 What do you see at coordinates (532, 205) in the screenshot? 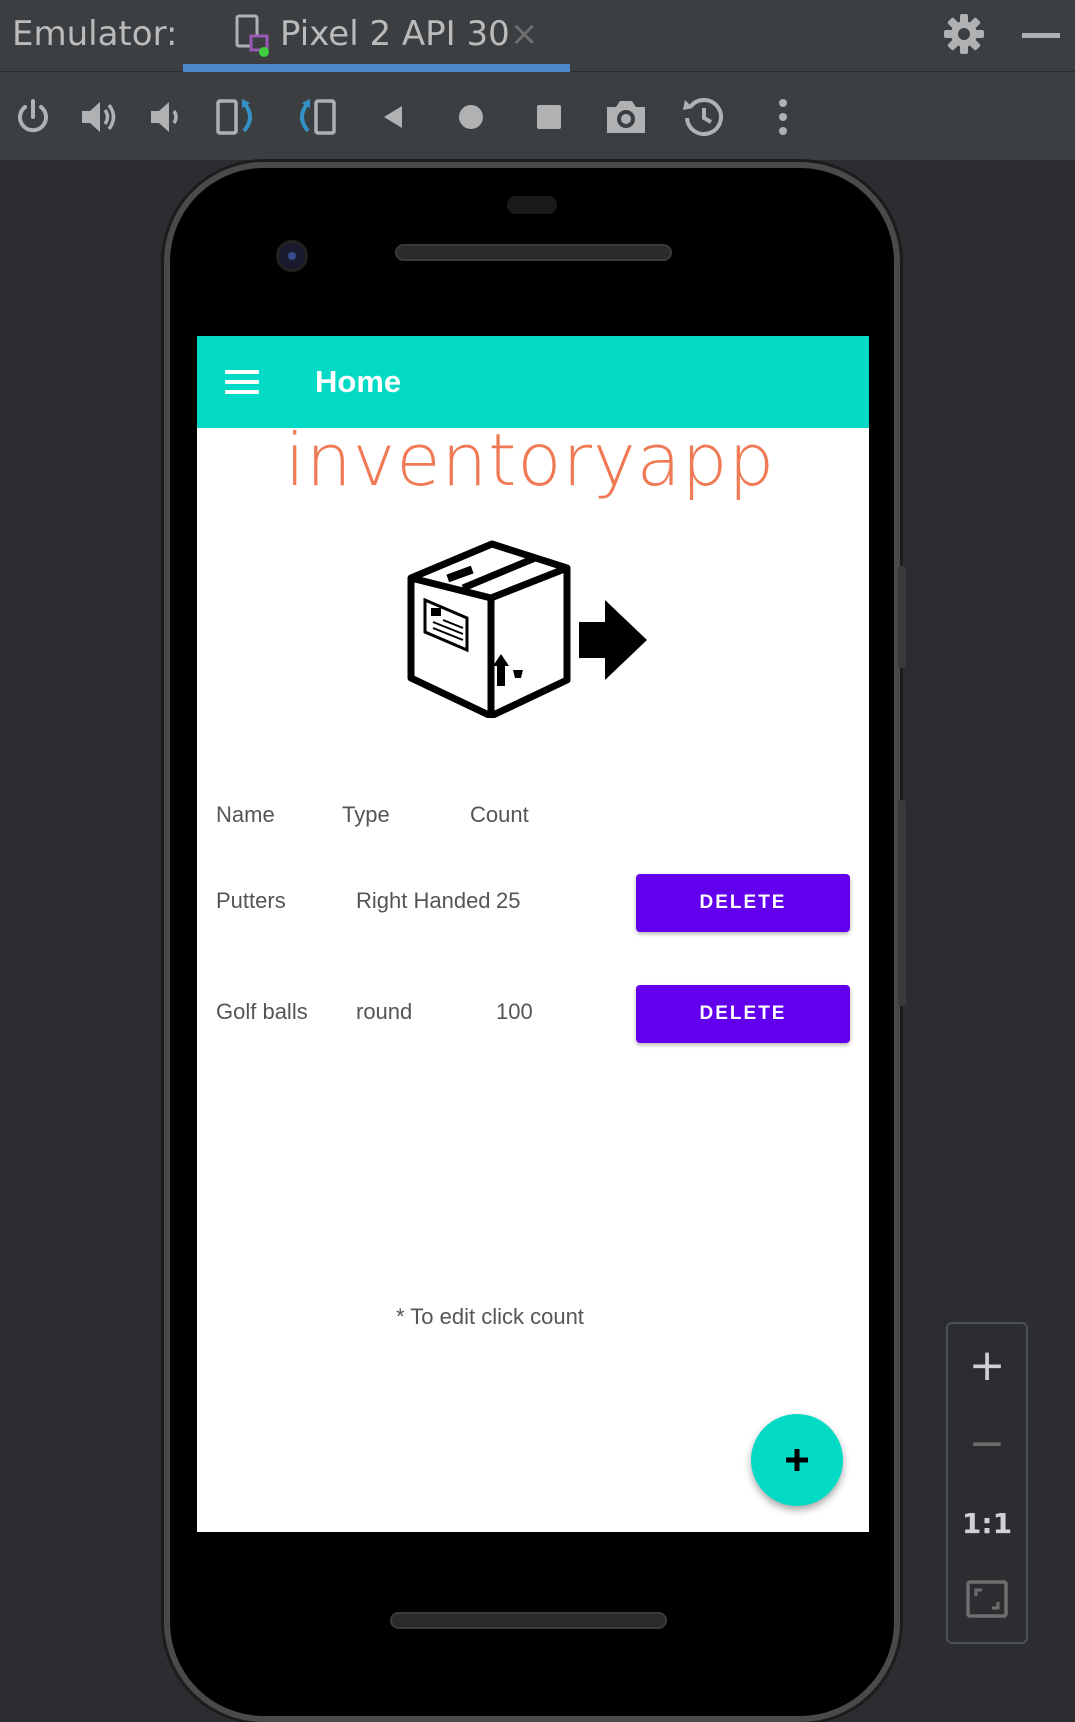
I see `sensor-notch` at bounding box center [532, 205].